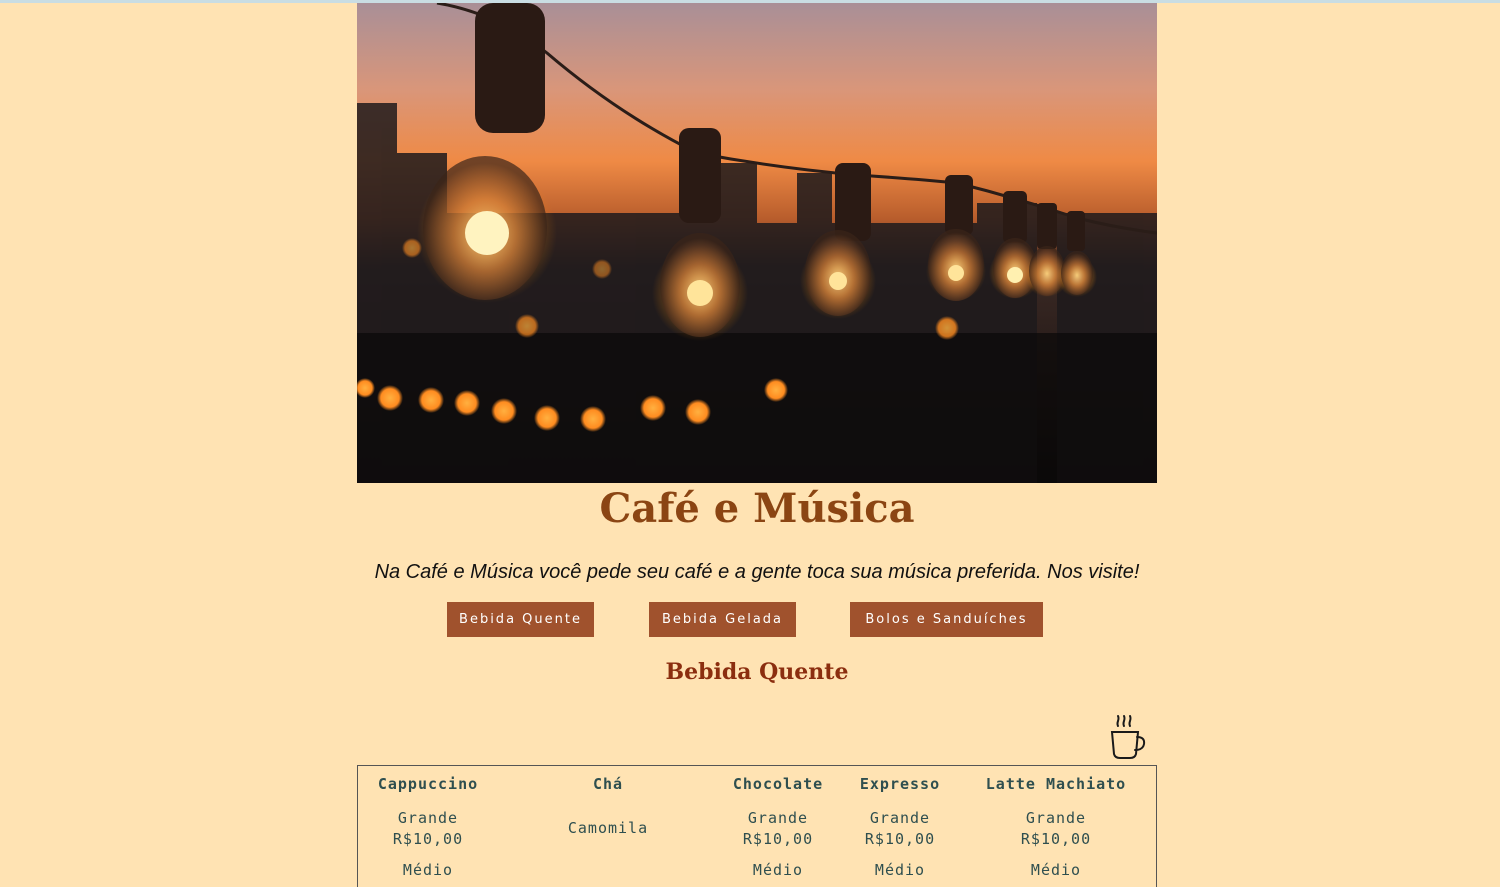 Image resolution: width=1500 pixels, height=887 pixels. I want to click on coffee-cup-icon, so click(1128, 737).